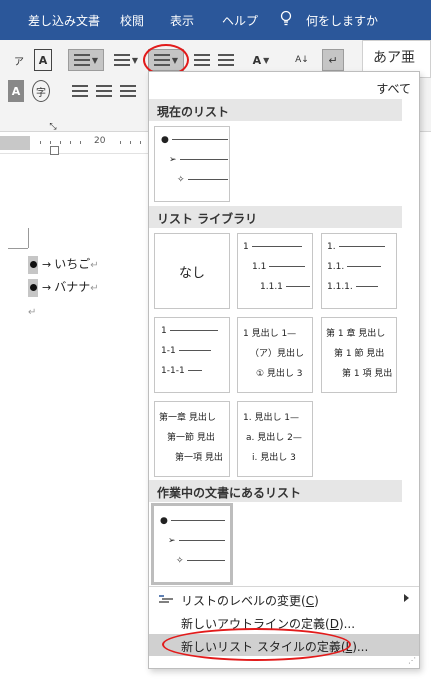 The height and width of the screenshot is (687, 431). Describe the element at coordinates (240, 20) in the screenshot. I see `tab-help: ヘルプ` at that location.